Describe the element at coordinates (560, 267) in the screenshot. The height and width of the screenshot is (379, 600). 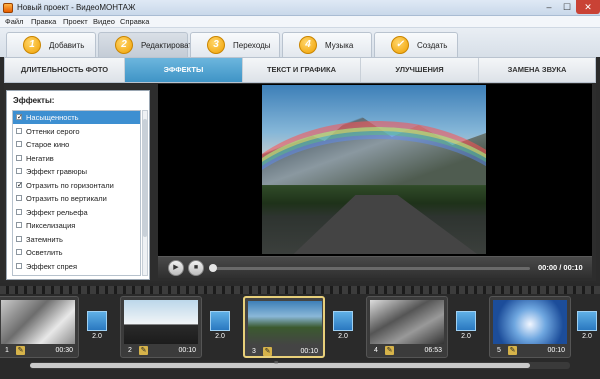
I see `timecode: 00:00 / 00:10` at that location.